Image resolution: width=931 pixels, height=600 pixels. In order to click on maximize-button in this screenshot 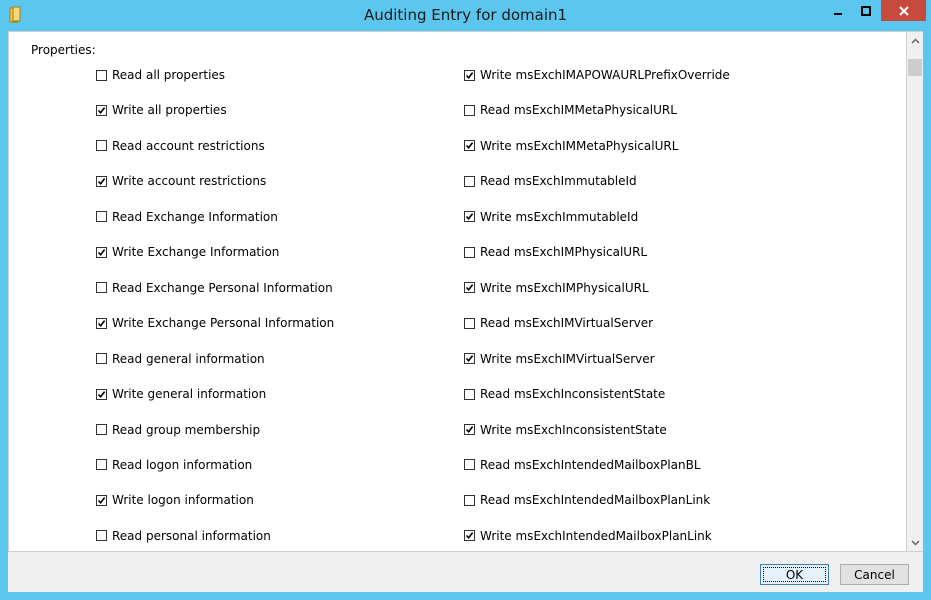, I will do `click(866, 10)`.